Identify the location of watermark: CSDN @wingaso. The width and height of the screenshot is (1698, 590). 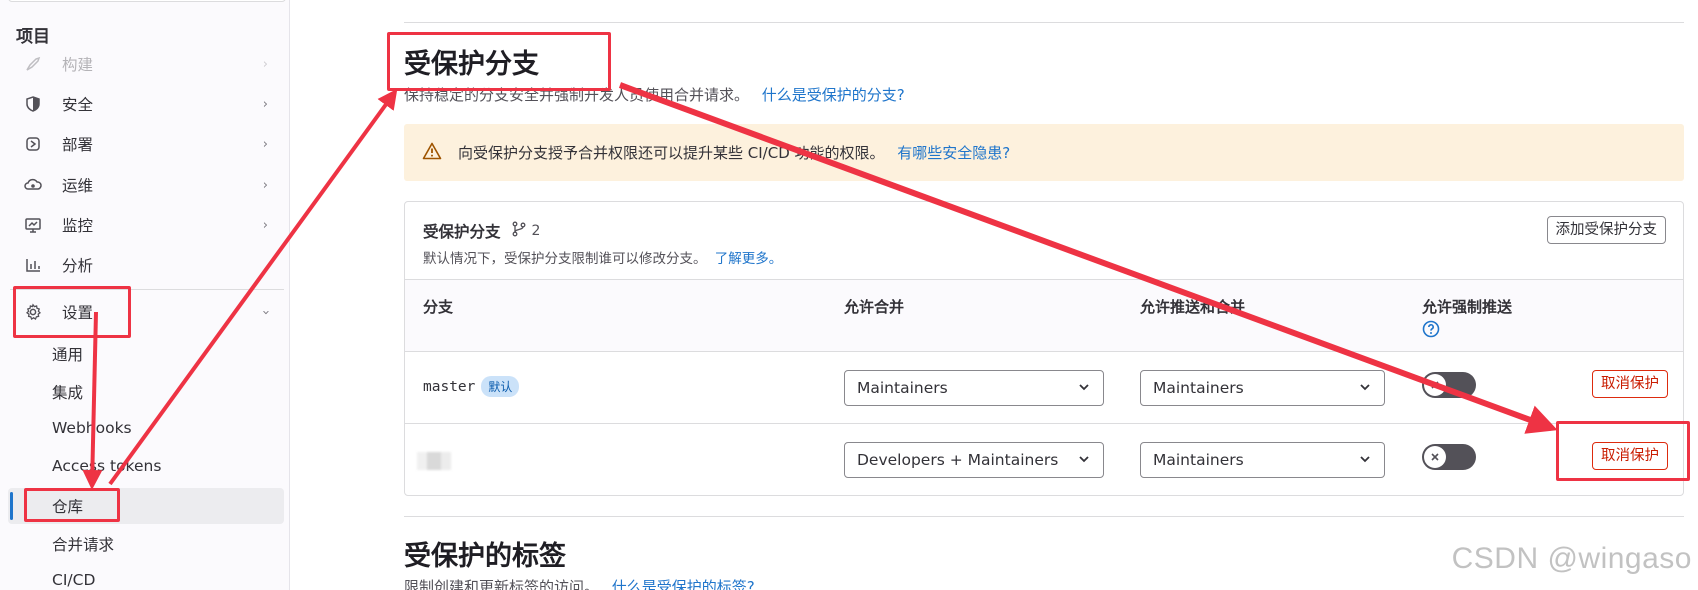
(1571, 558).